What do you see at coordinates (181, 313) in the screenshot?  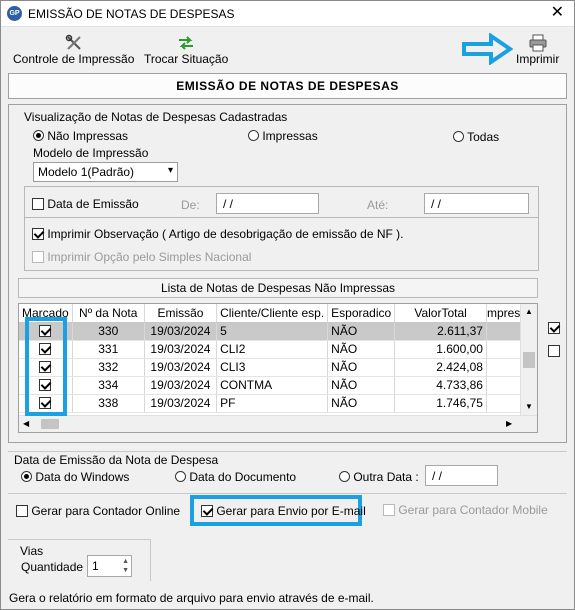 I see `col-header: Emissão` at bounding box center [181, 313].